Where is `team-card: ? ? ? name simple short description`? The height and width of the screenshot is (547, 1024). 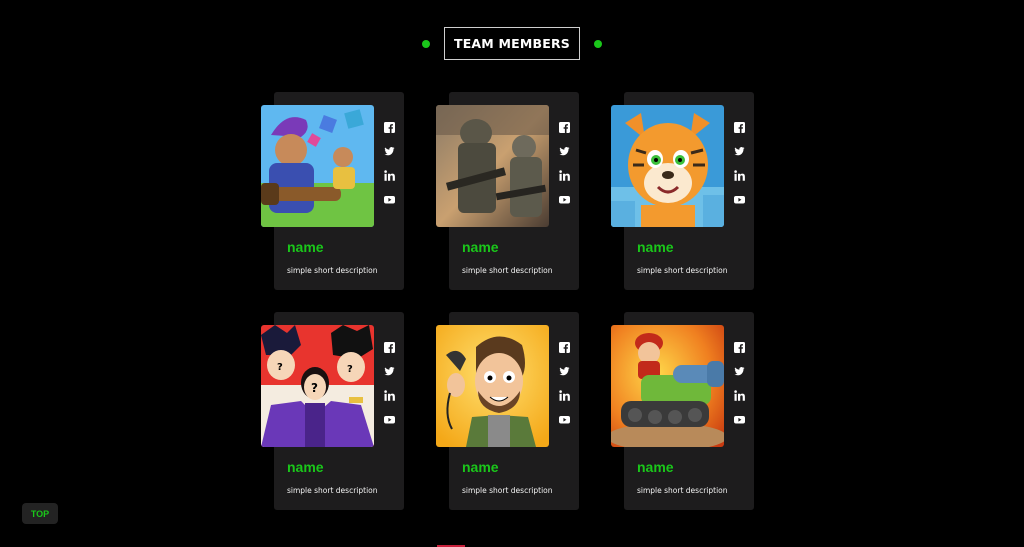
team-card: ? ? ? name simple short description is located at coordinates (332, 411).